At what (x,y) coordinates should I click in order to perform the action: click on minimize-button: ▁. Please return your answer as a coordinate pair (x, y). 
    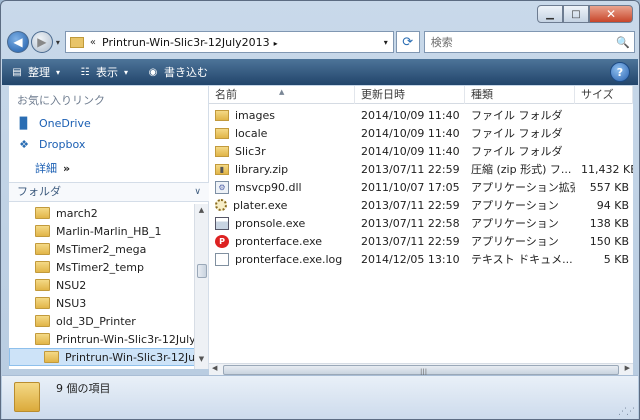
    Looking at the image, I should click on (550, 14).